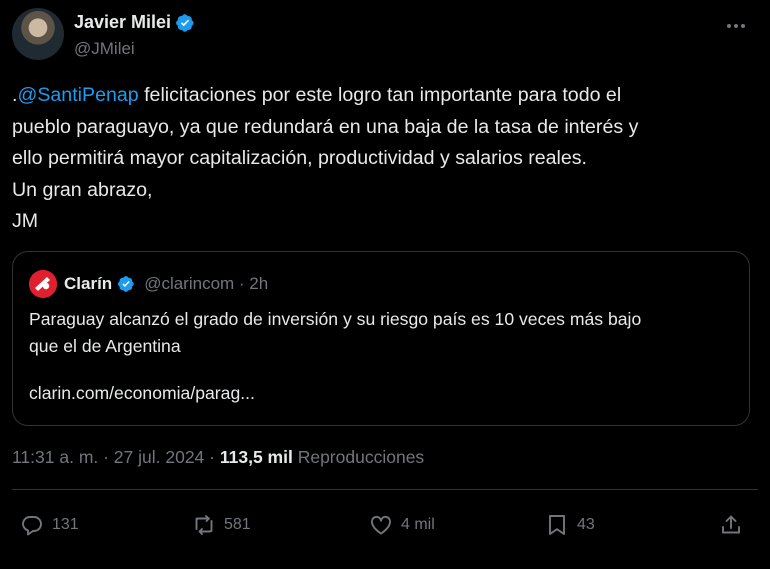  I want to click on like-button: 4 mil, so click(402, 525).